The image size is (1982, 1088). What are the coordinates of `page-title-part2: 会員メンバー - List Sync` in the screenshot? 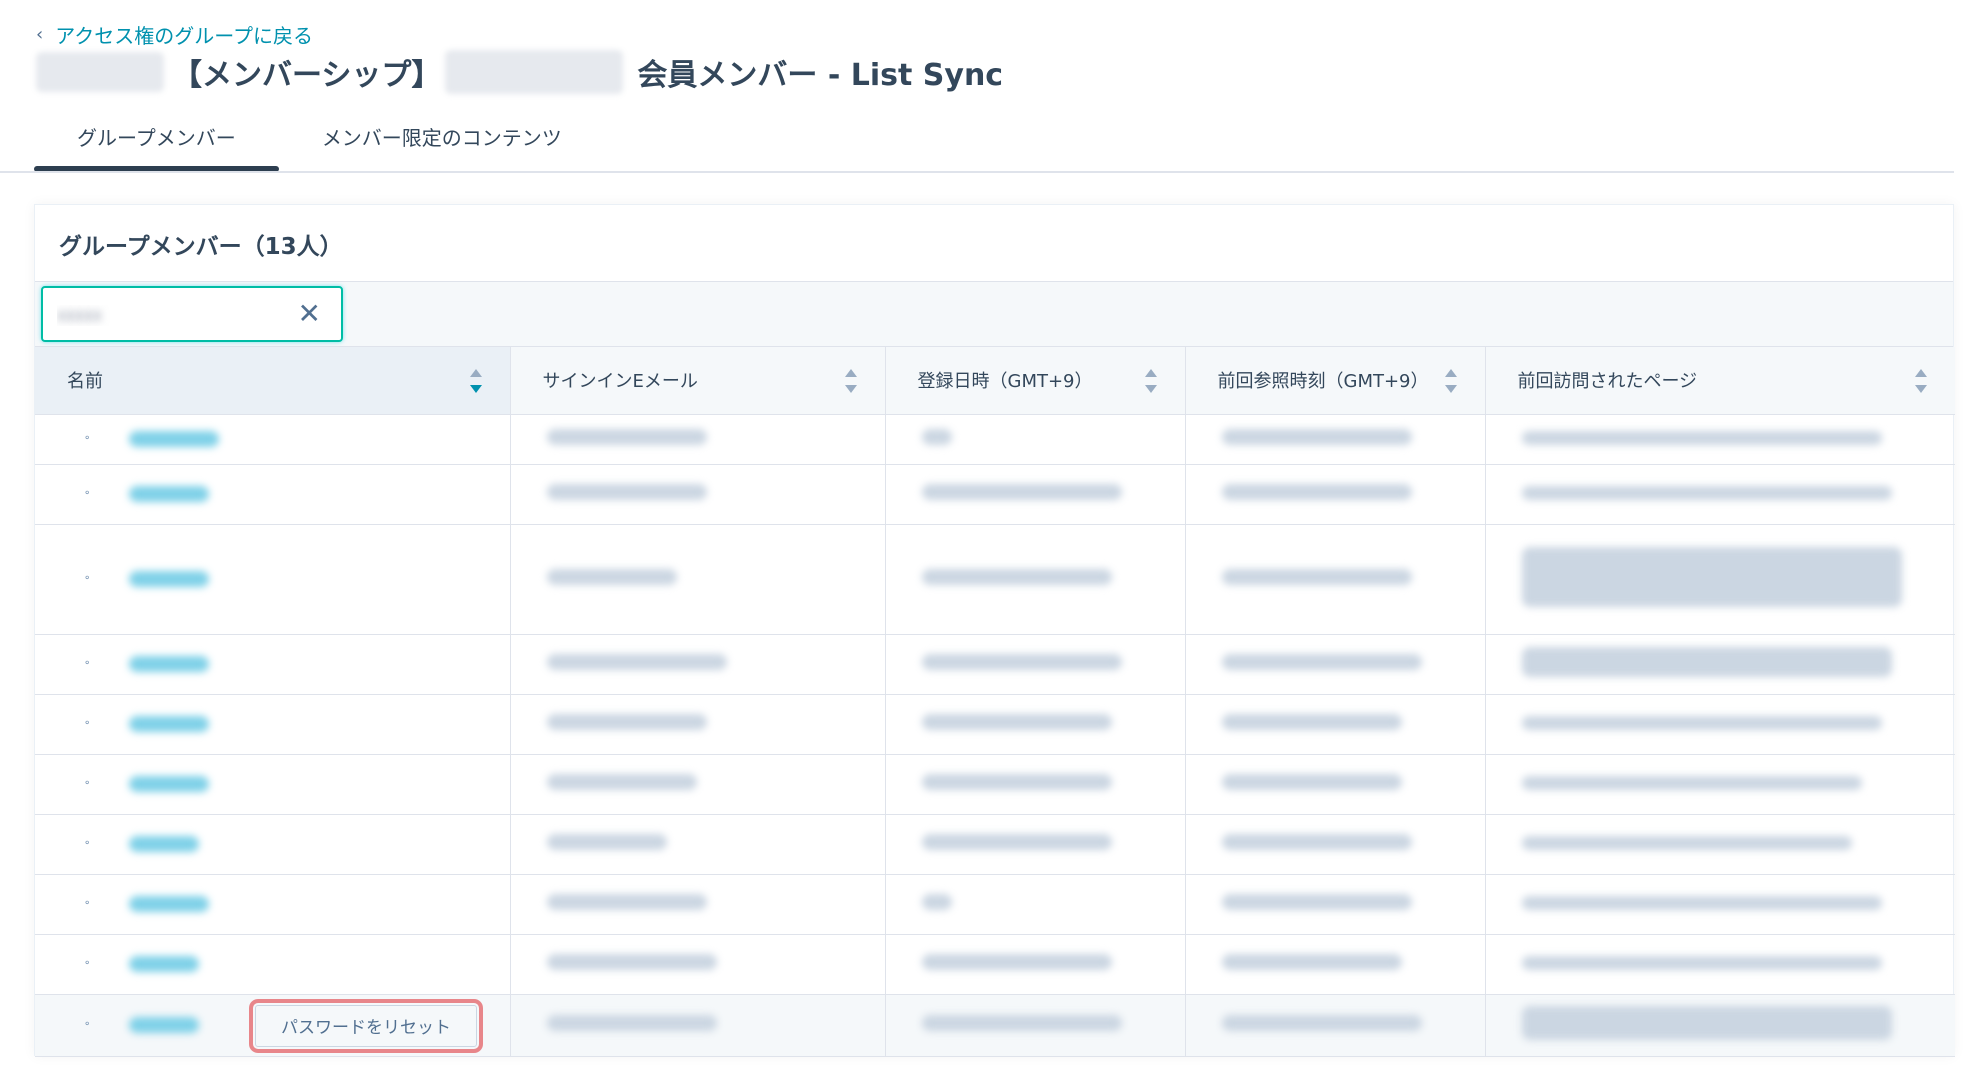 It's located at (820, 75).